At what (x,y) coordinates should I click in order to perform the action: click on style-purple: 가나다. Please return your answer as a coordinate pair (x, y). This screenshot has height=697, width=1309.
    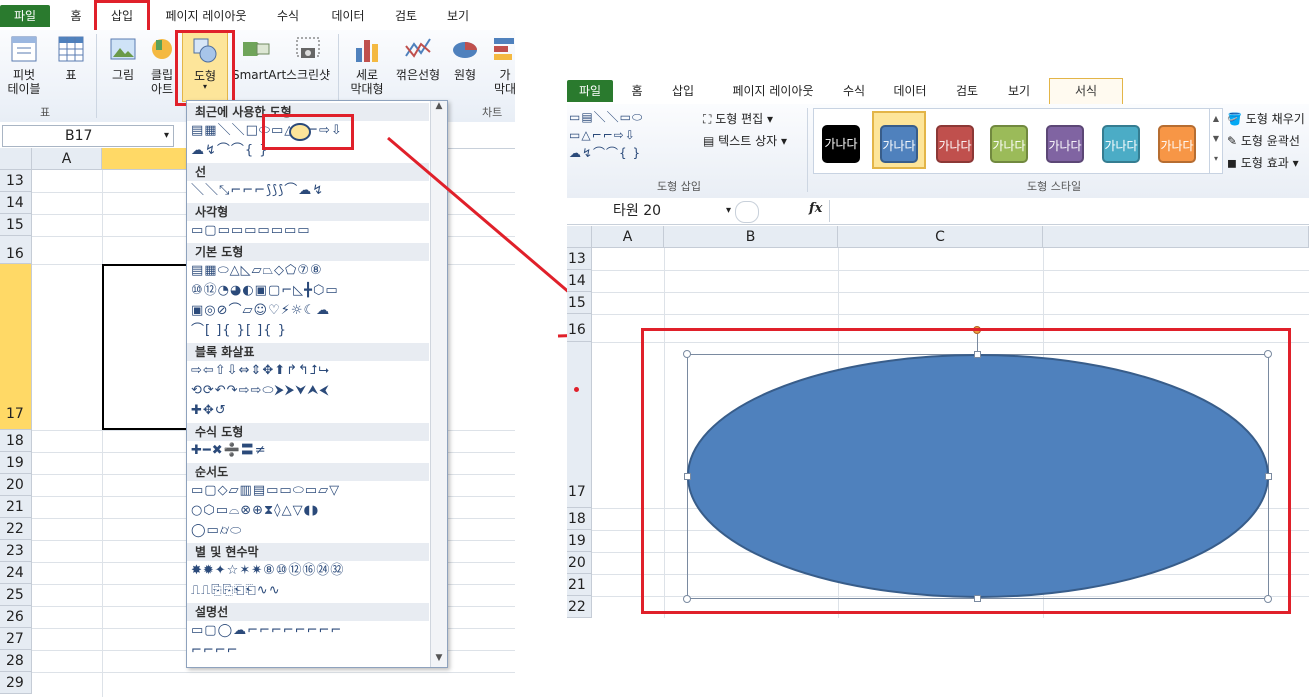
    Looking at the image, I should click on (1065, 144).